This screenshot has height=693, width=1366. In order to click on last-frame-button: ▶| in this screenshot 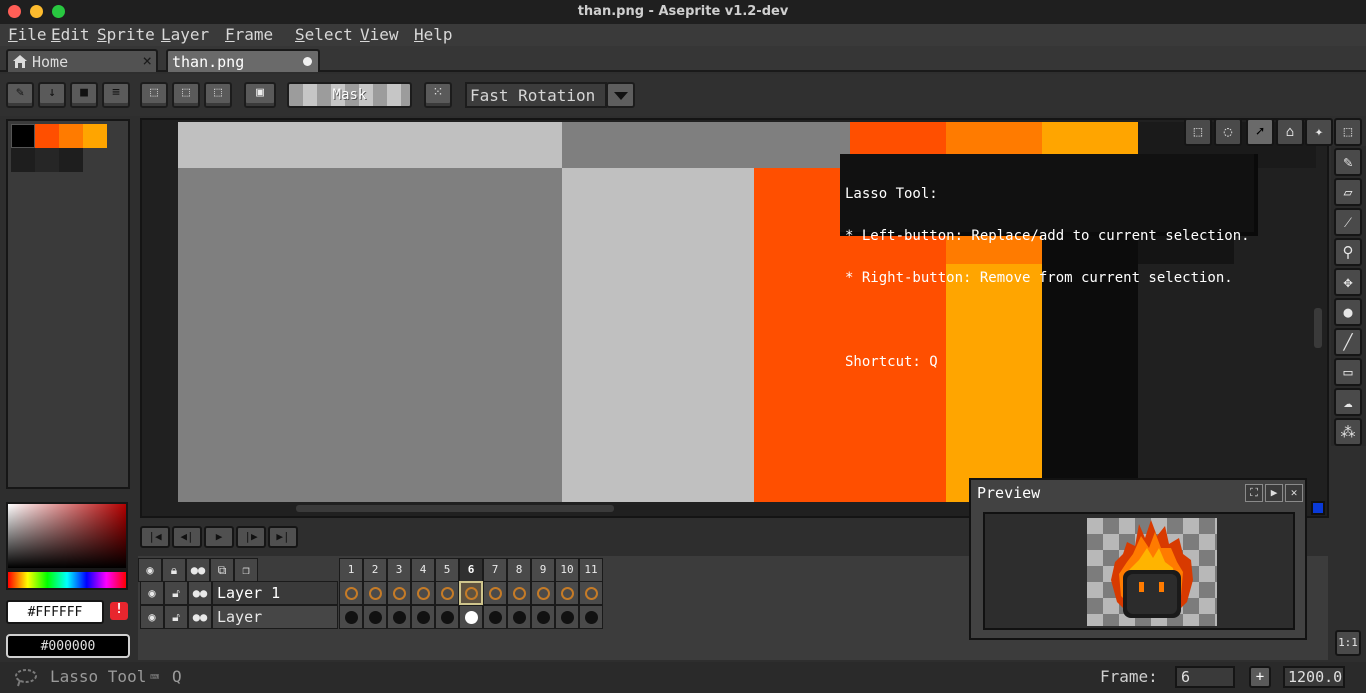, I will do `click(283, 537)`.